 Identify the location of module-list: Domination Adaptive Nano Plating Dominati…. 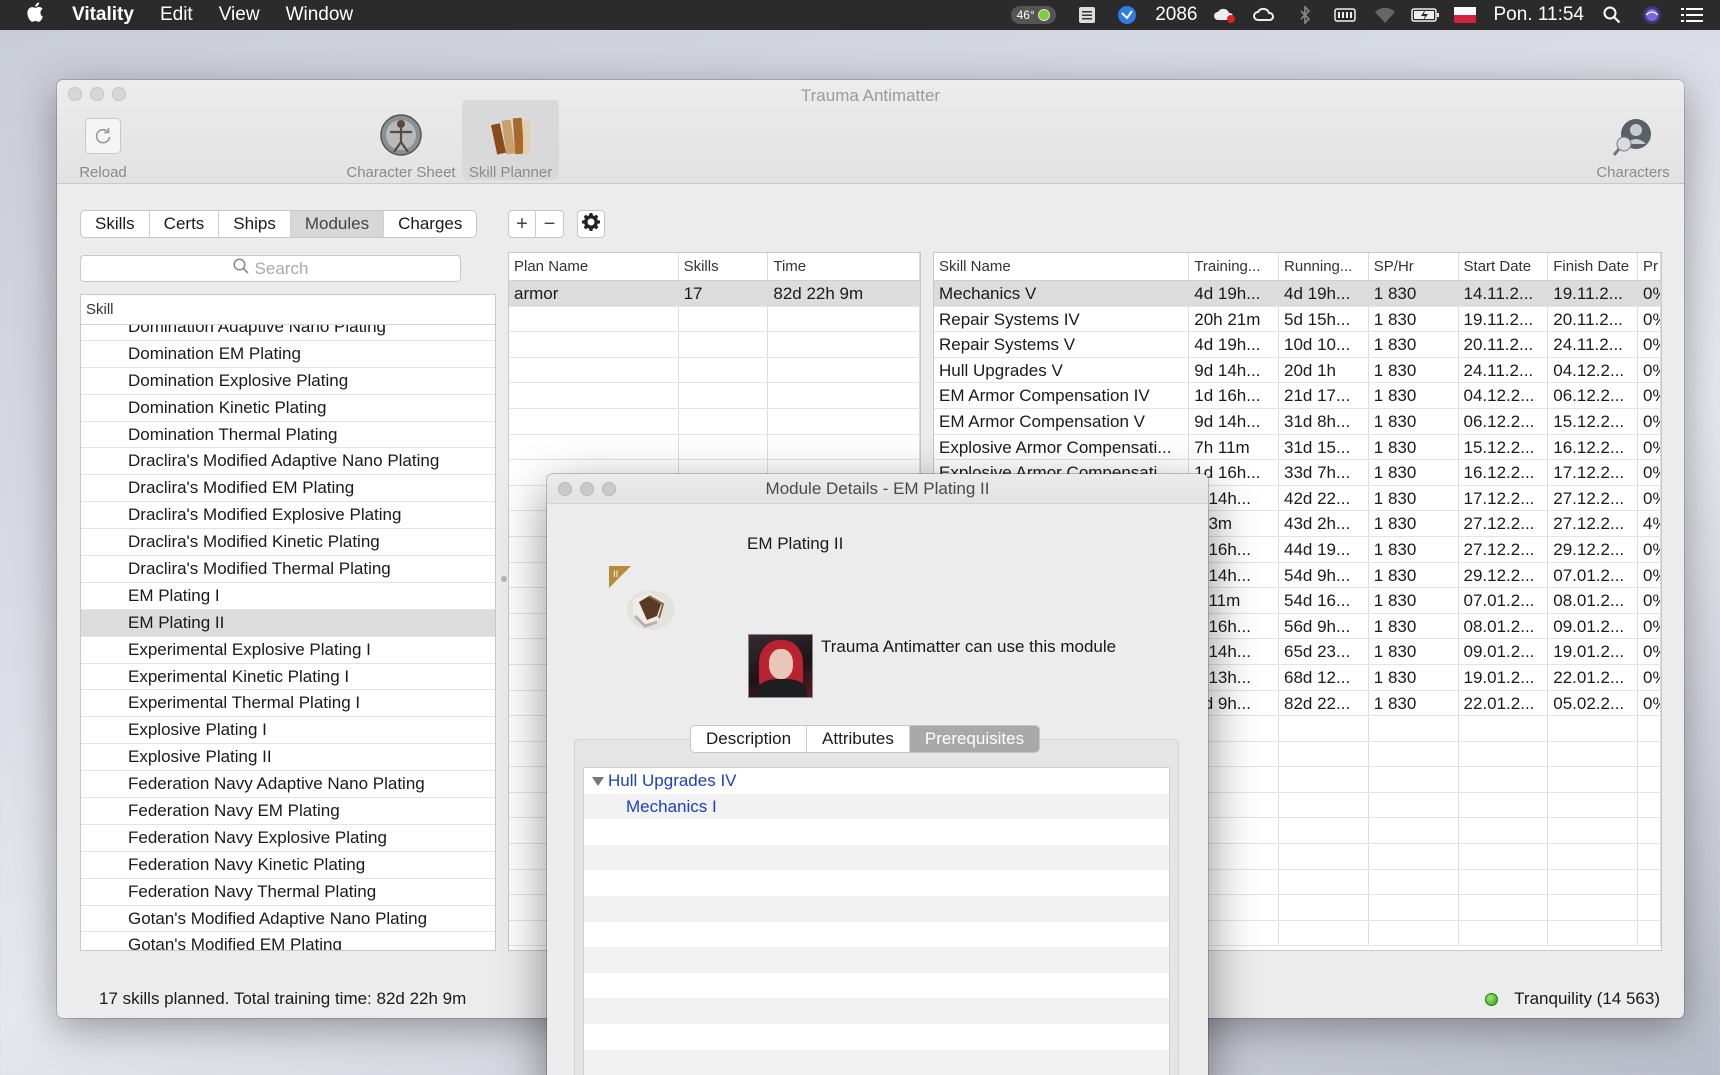
(288, 622).